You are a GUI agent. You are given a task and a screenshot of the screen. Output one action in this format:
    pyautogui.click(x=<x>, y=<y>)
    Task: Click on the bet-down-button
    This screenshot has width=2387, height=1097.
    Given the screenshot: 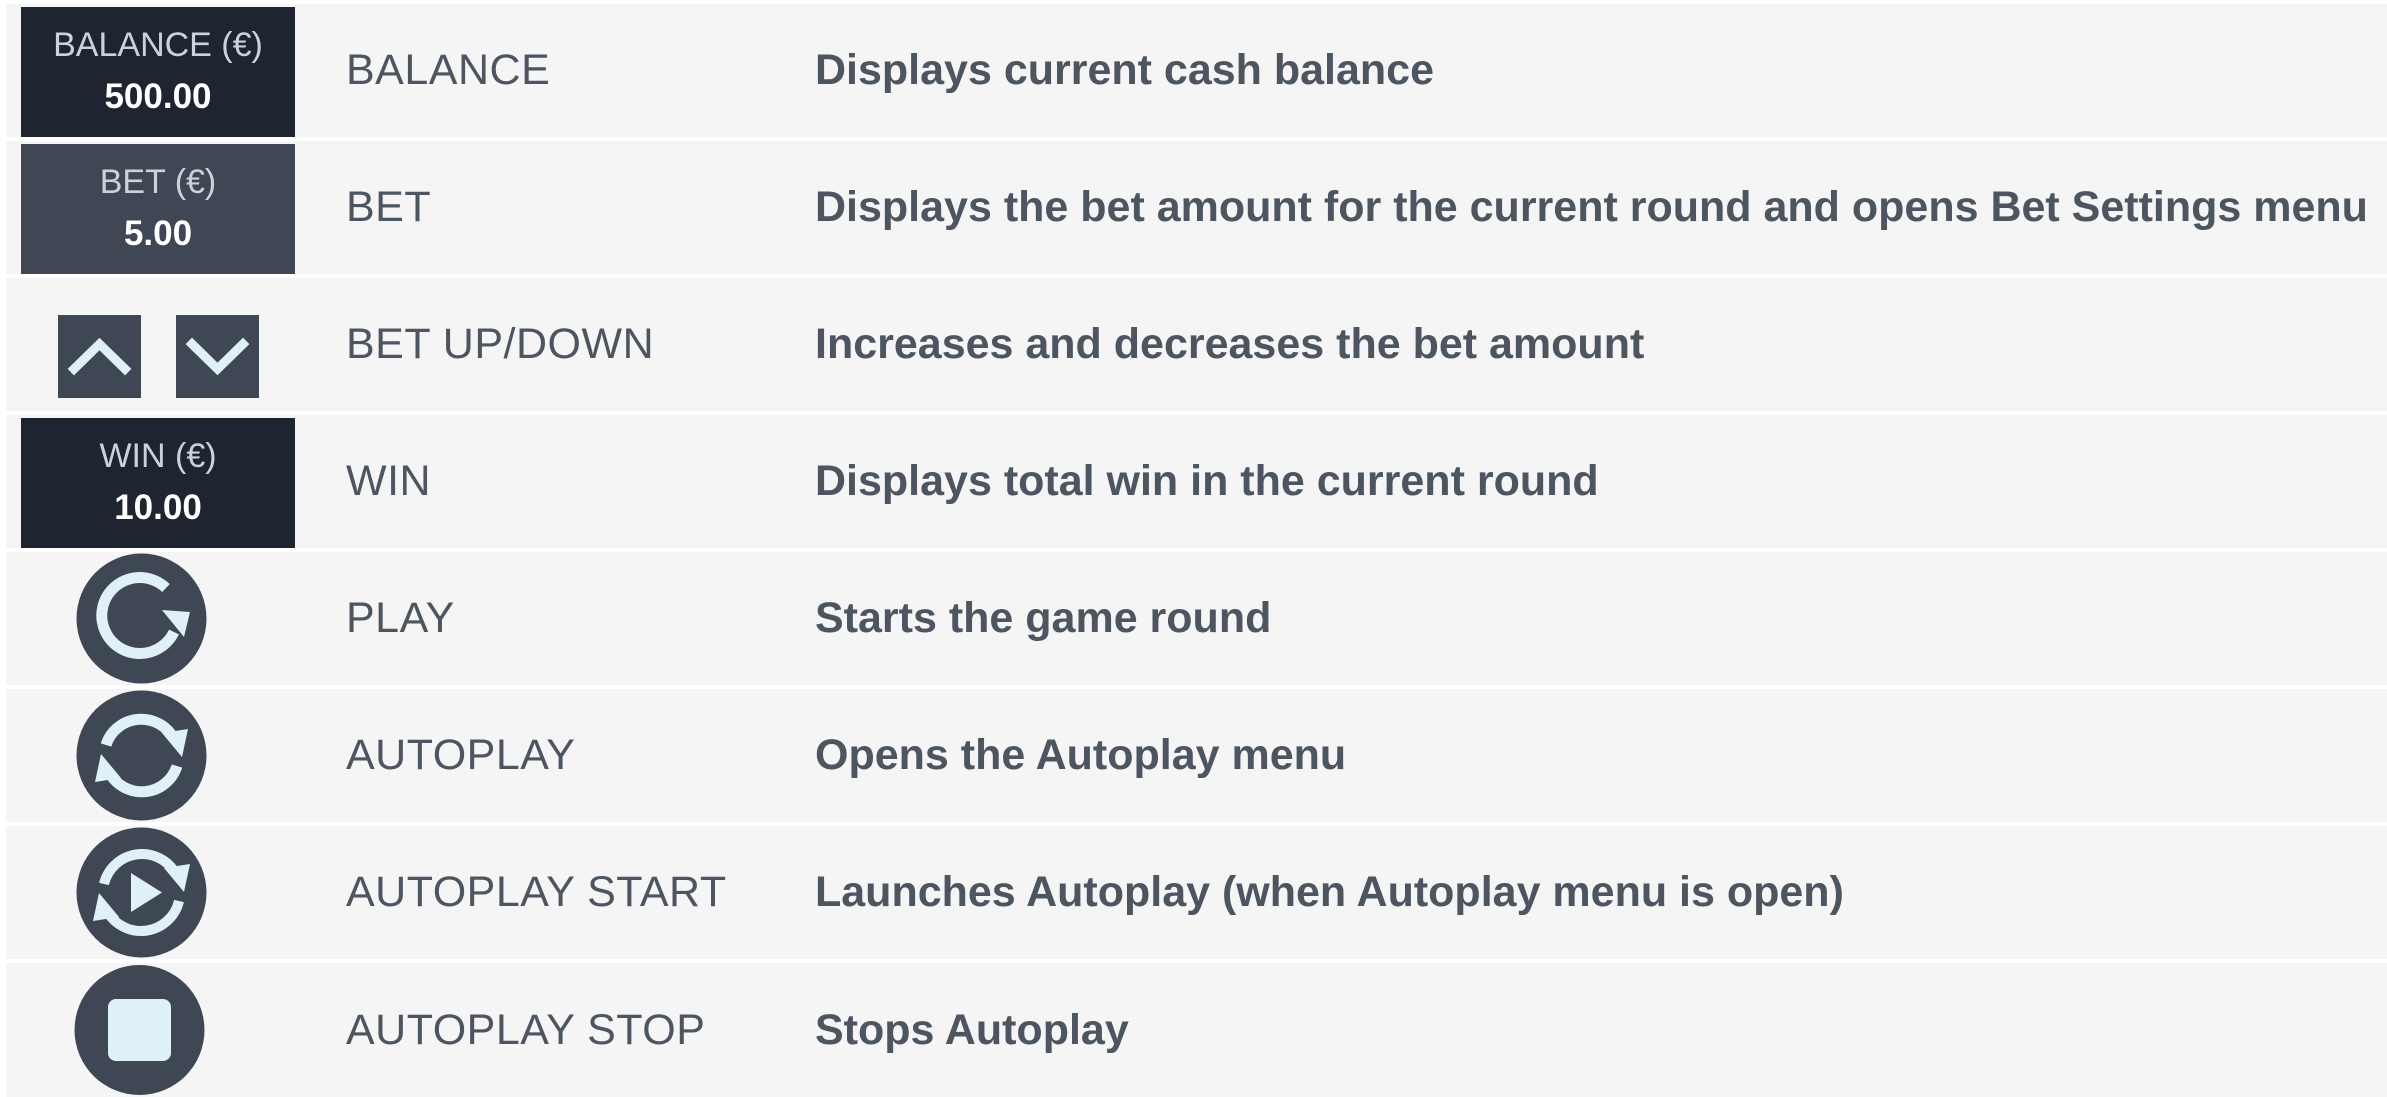 What is the action you would take?
    pyautogui.click(x=217, y=356)
    